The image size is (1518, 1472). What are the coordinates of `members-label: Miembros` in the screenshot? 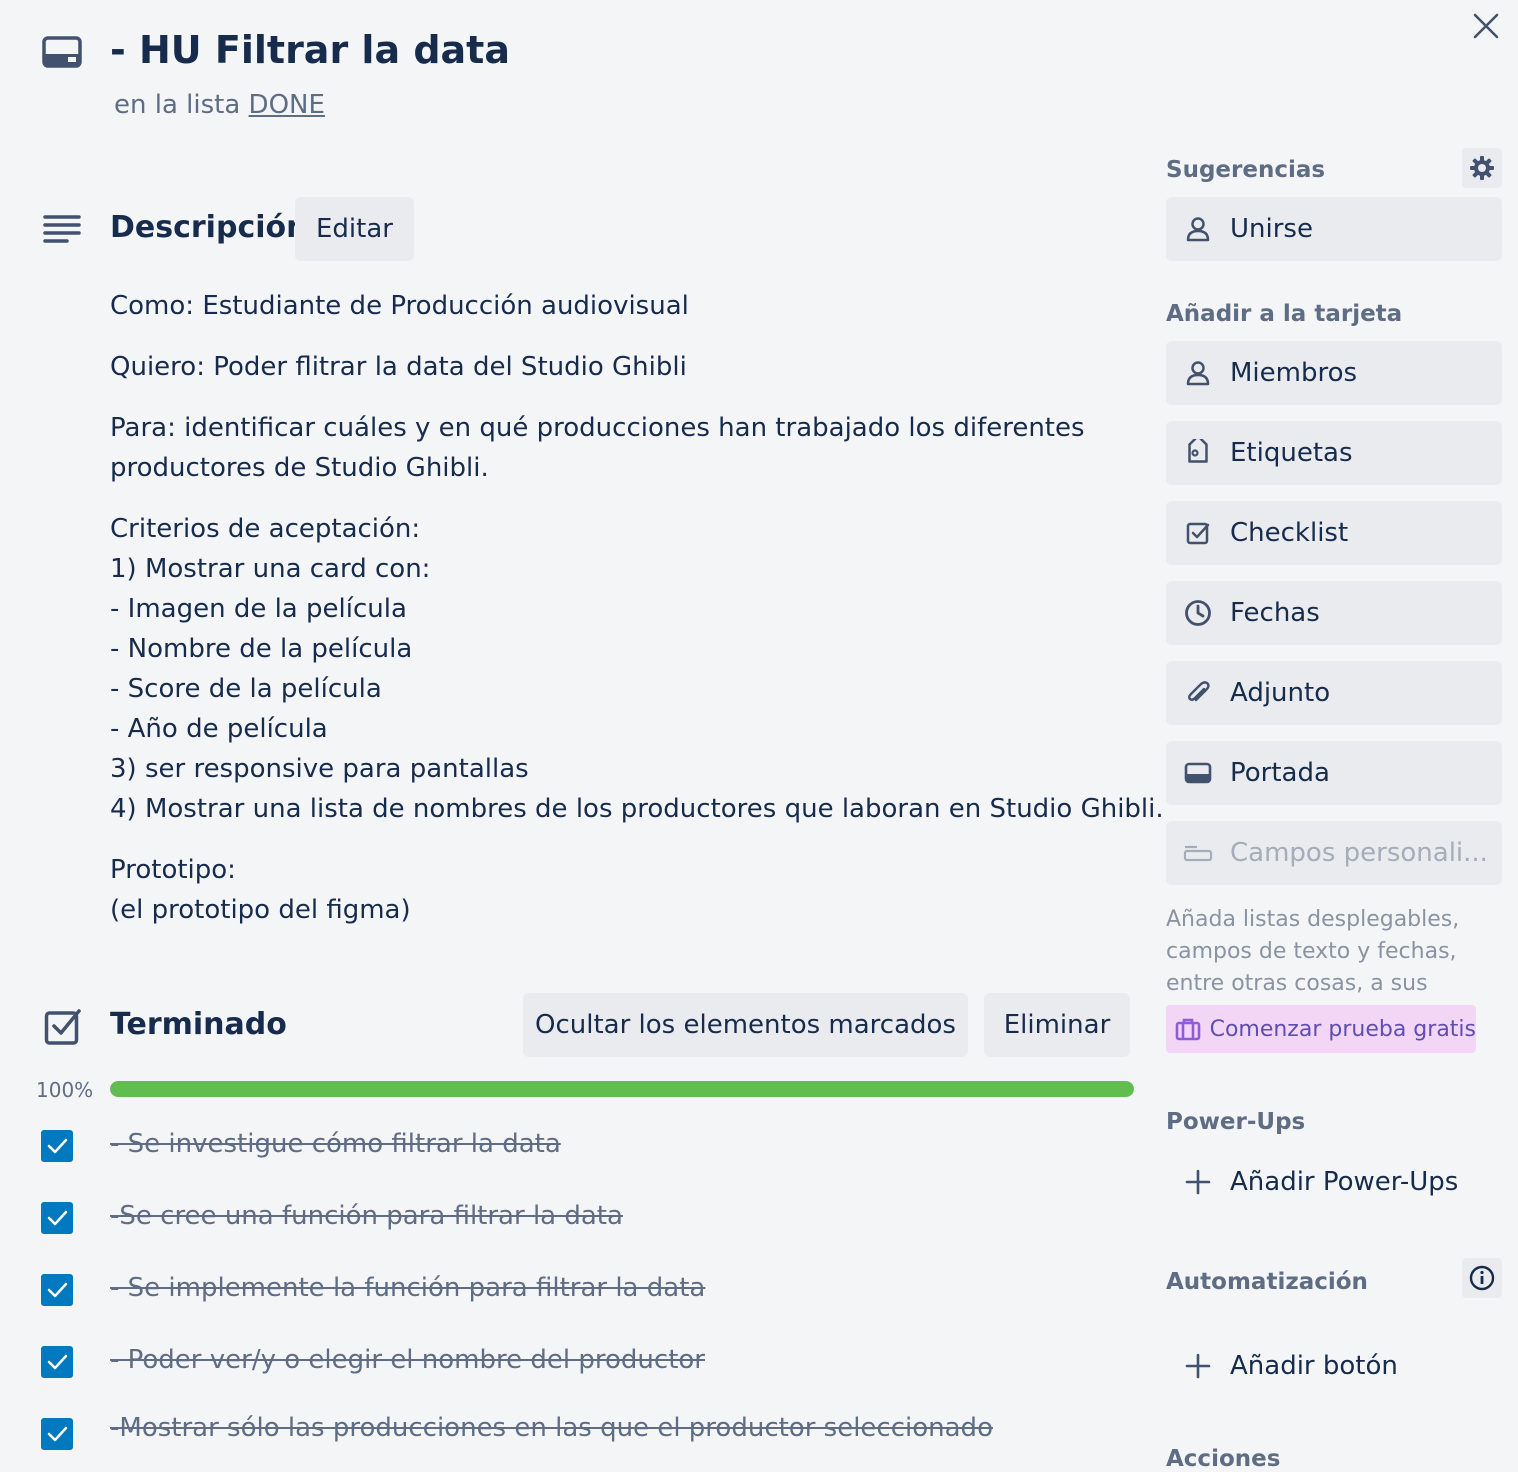 It's located at (1294, 373).